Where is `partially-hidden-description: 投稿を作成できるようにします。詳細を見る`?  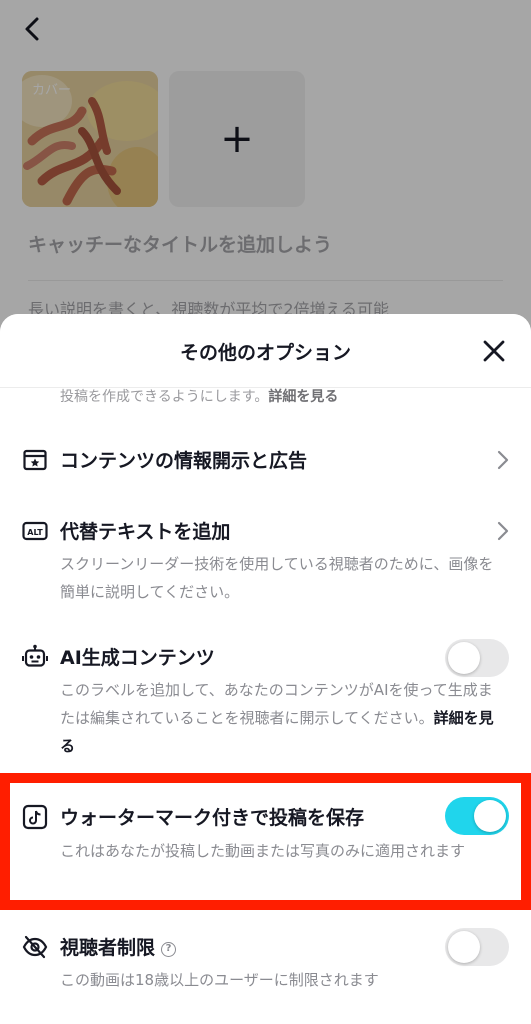 partially-hidden-description: 投稿を作成できるようにします。詳細を見る is located at coordinates (199, 396).